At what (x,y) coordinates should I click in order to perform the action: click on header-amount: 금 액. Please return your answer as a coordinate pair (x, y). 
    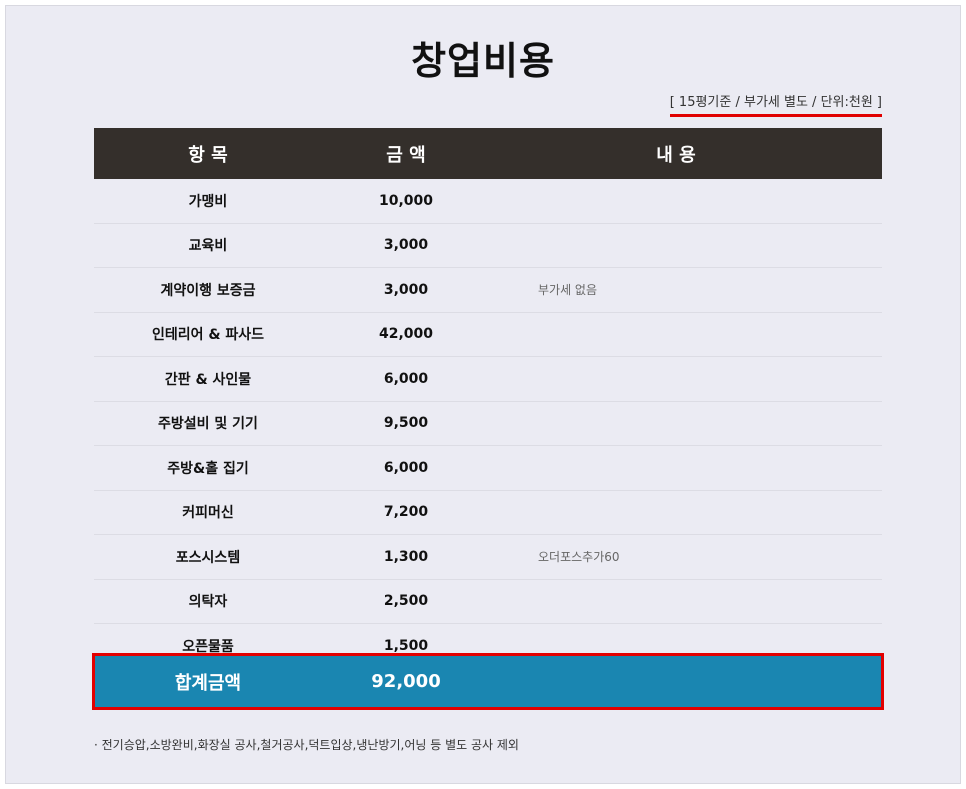
    Looking at the image, I should click on (406, 155).